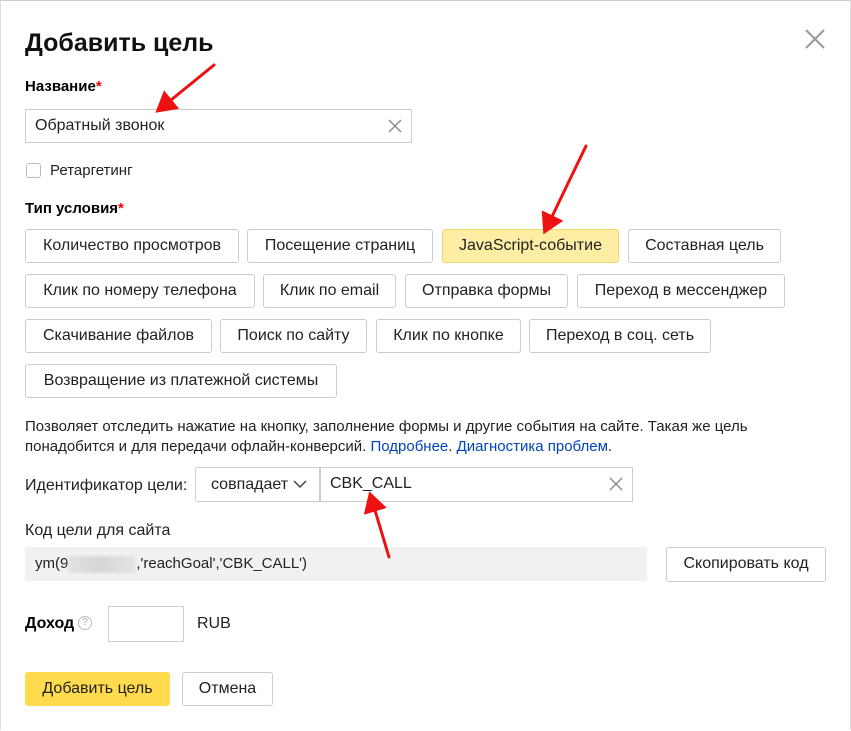 This screenshot has height=731, width=851. Describe the element at coordinates (106, 485) in the screenshot. I see `goal-id-label: Идентификатор цели:` at that location.